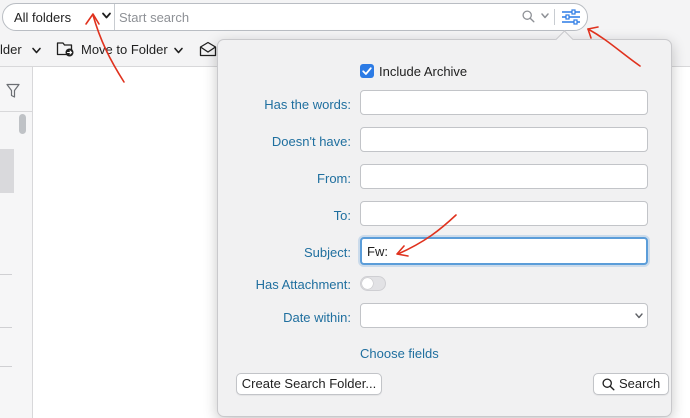 The width and height of the screenshot is (690, 418). I want to click on search-options-chevron-icon, so click(545, 16).